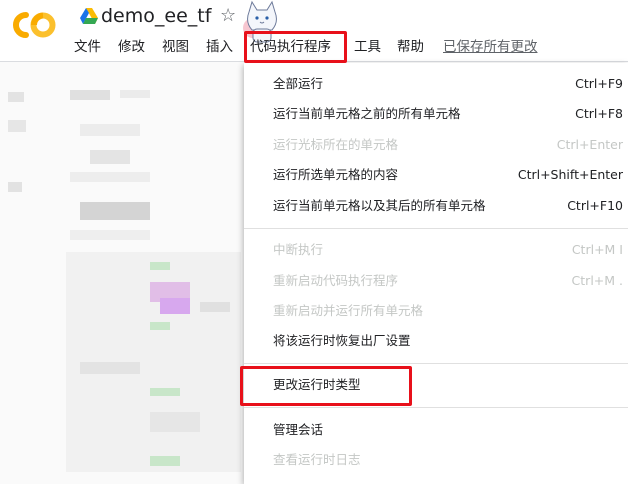 The image size is (628, 484). What do you see at coordinates (597, 280) in the screenshot?
I see `menu-item-shortcut: Ctrl+M .` at bounding box center [597, 280].